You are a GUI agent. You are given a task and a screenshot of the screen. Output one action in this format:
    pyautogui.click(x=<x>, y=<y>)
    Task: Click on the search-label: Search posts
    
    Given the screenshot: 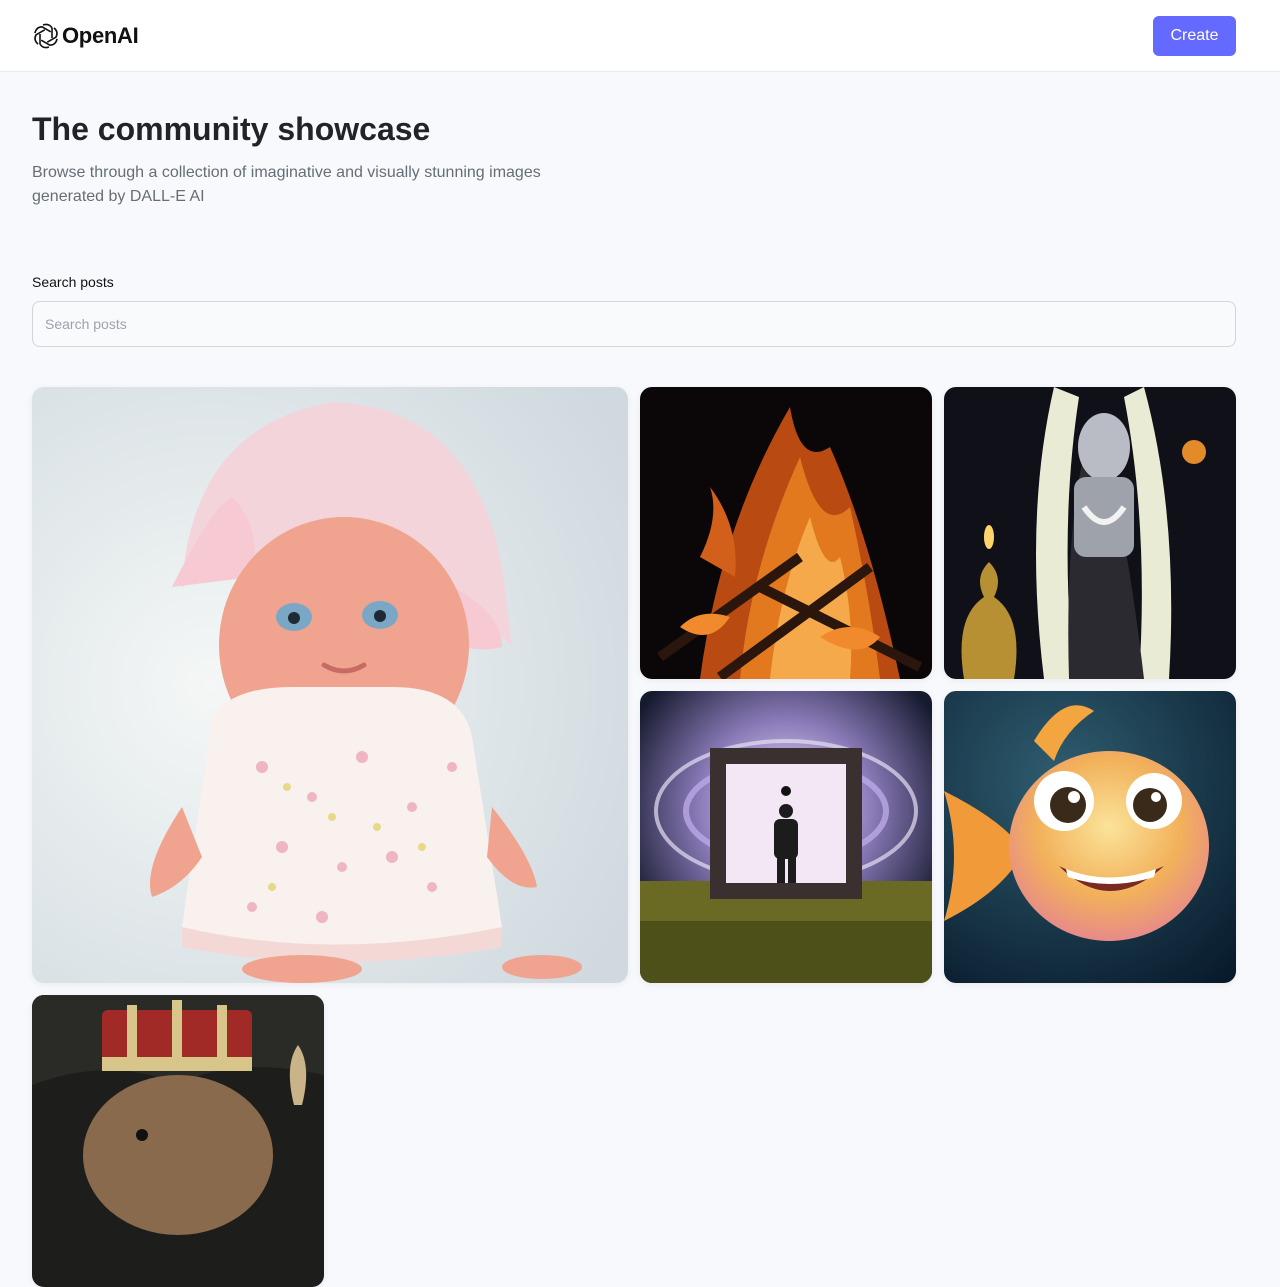 What is the action you would take?
    pyautogui.click(x=73, y=282)
    